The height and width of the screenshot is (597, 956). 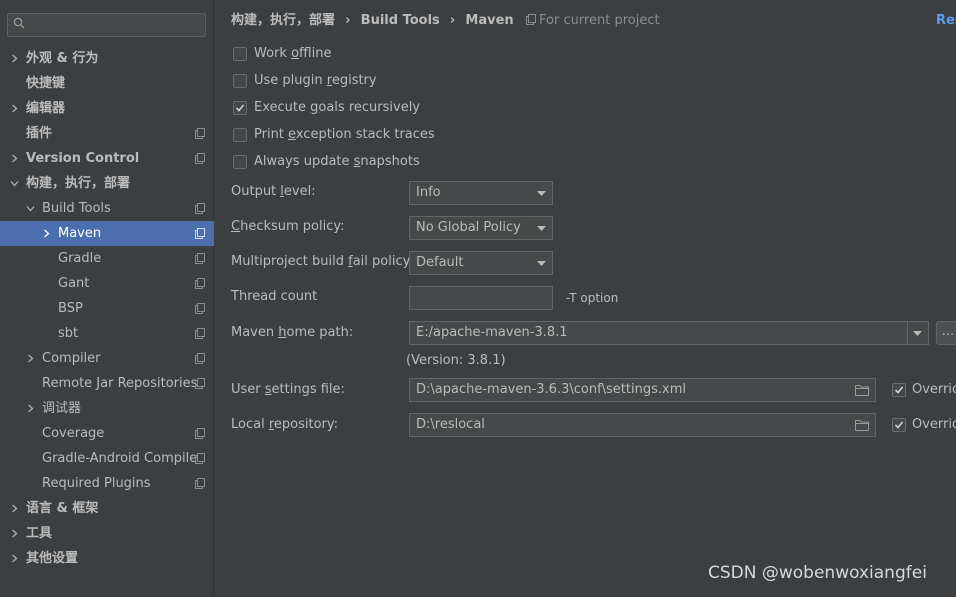 What do you see at coordinates (107, 433) in the screenshot?
I see `tree-item-coverage: Coverage` at bounding box center [107, 433].